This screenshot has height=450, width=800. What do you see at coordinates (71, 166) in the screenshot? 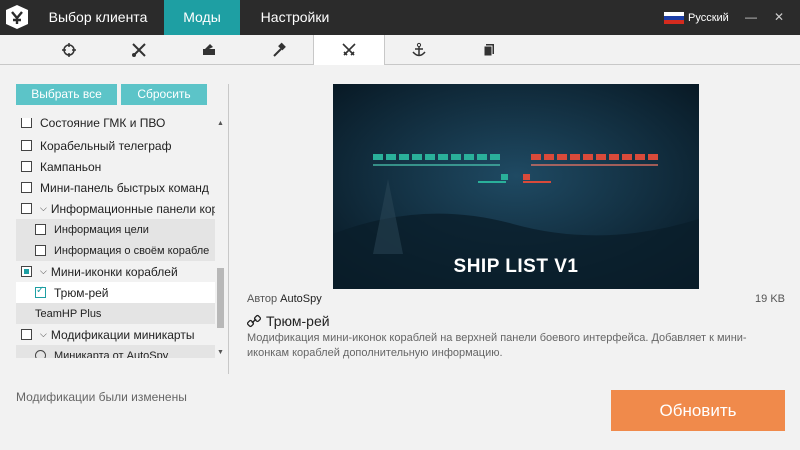
I see `list-item-label: Кампаньон` at bounding box center [71, 166].